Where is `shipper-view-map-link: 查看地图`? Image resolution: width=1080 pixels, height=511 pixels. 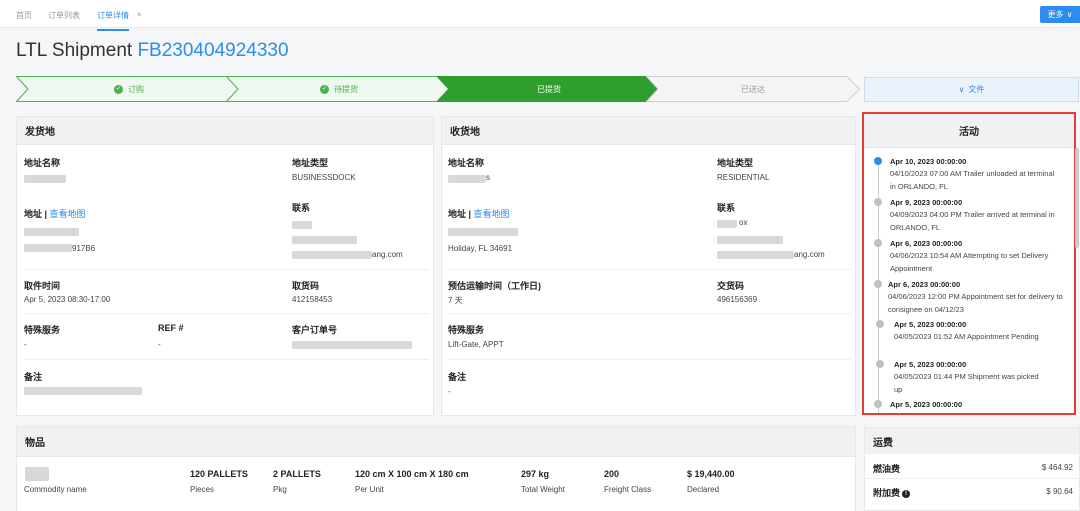
shipper-view-map-link: 查看地图 is located at coordinates (68, 214).